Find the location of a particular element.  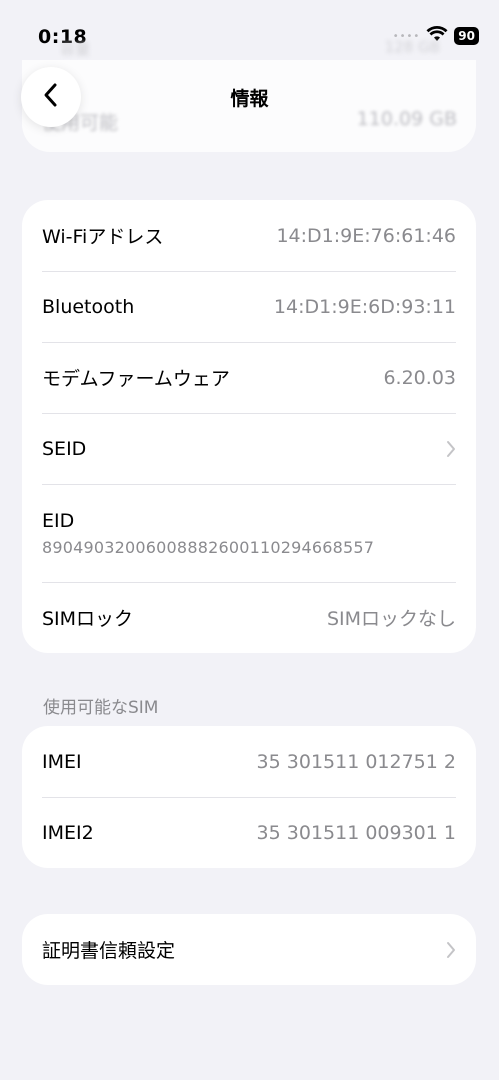

eid-row: EID 89049032006008882600110294668557 is located at coordinates (249, 533).